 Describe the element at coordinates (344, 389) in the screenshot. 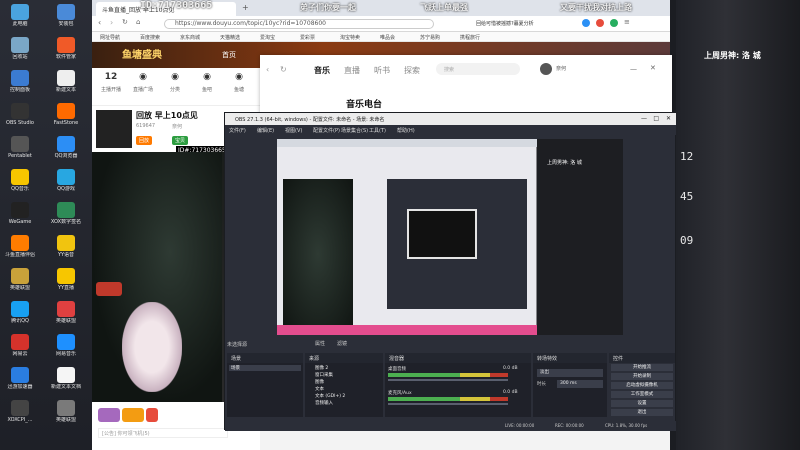

I see `source-item: 文本` at that location.